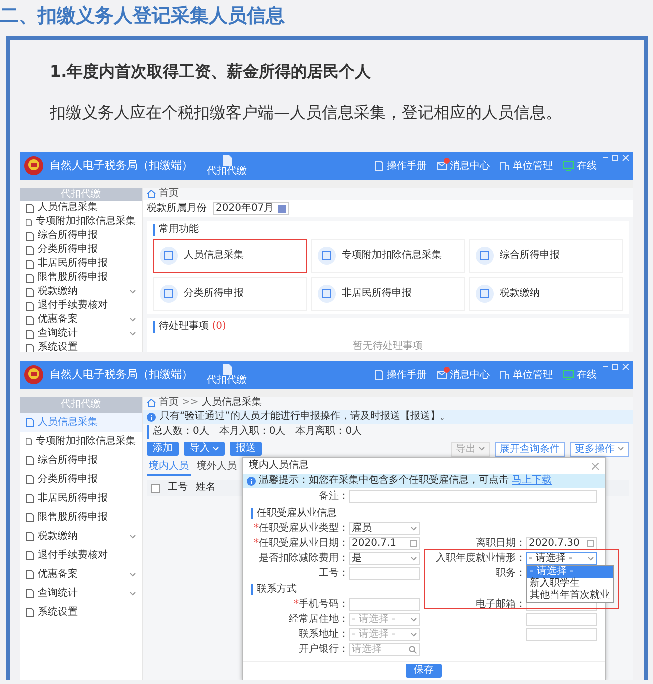  What do you see at coordinates (219, 326) in the screenshot?
I see `pending-count: (0)` at bounding box center [219, 326].